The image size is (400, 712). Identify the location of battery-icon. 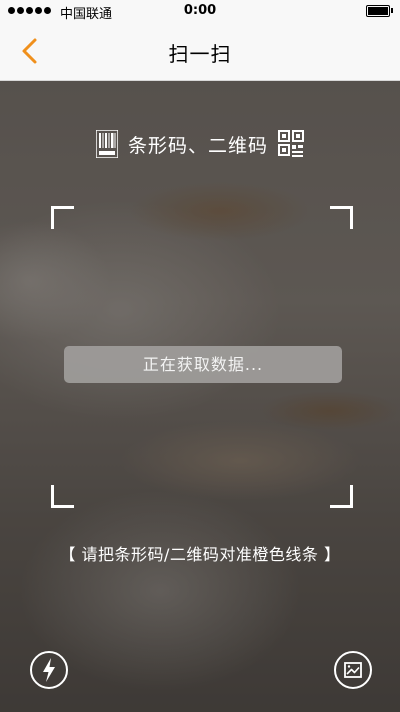
(379, 11).